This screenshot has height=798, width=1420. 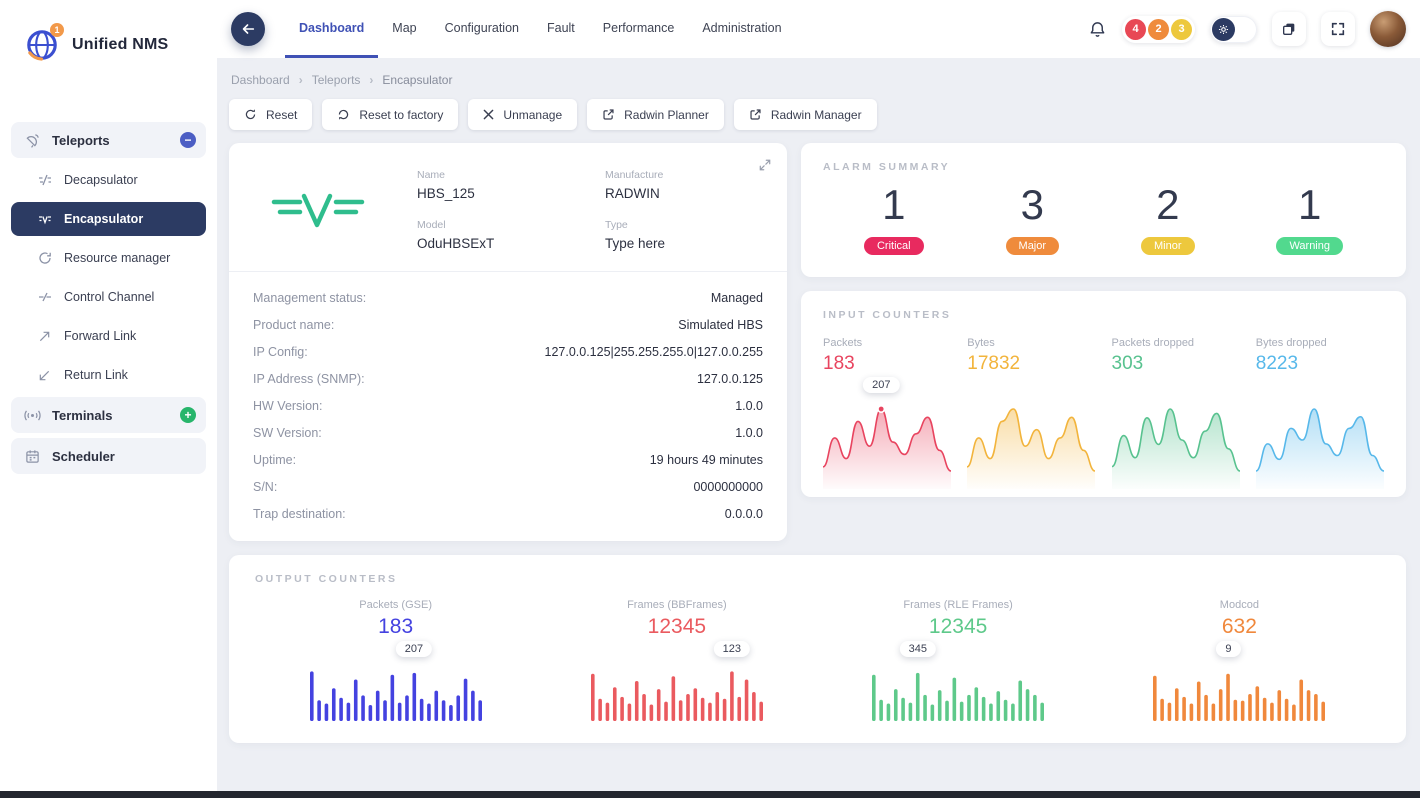 What do you see at coordinates (404, 29) in the screenshot?
I see `tab-map: Map` at bounding box center [404, 29].